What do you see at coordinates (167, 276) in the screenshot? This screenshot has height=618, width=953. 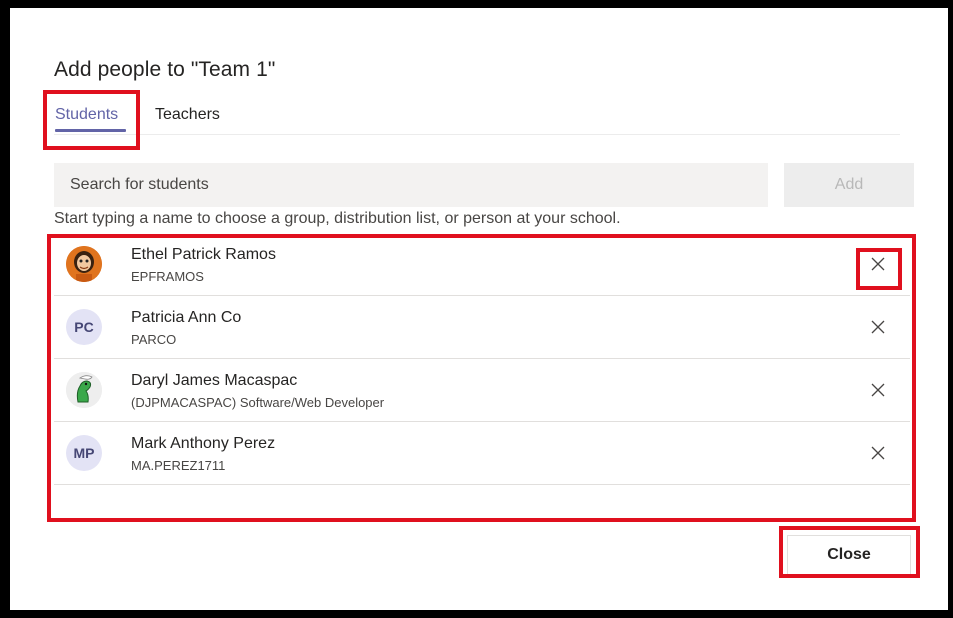 I see `person-id: EPFRAMOS` at bounding box center [167, 276].